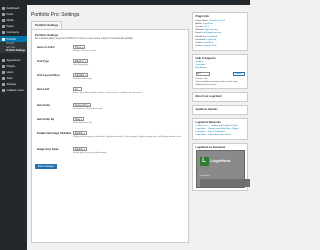  Describe the element at coordinates (84, 50) in the screenshot. I see `setting-hint: Number of items to show` at that location.